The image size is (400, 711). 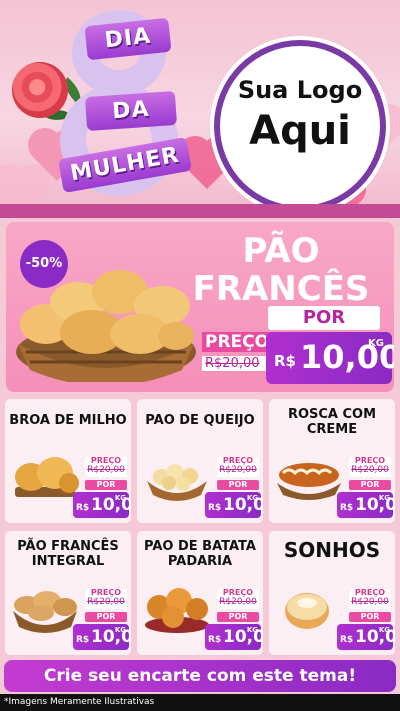 What do you see at coordinates (45, 612) in the screenshot?
I see `whole-bread-image` at bounding box center [45, 612].